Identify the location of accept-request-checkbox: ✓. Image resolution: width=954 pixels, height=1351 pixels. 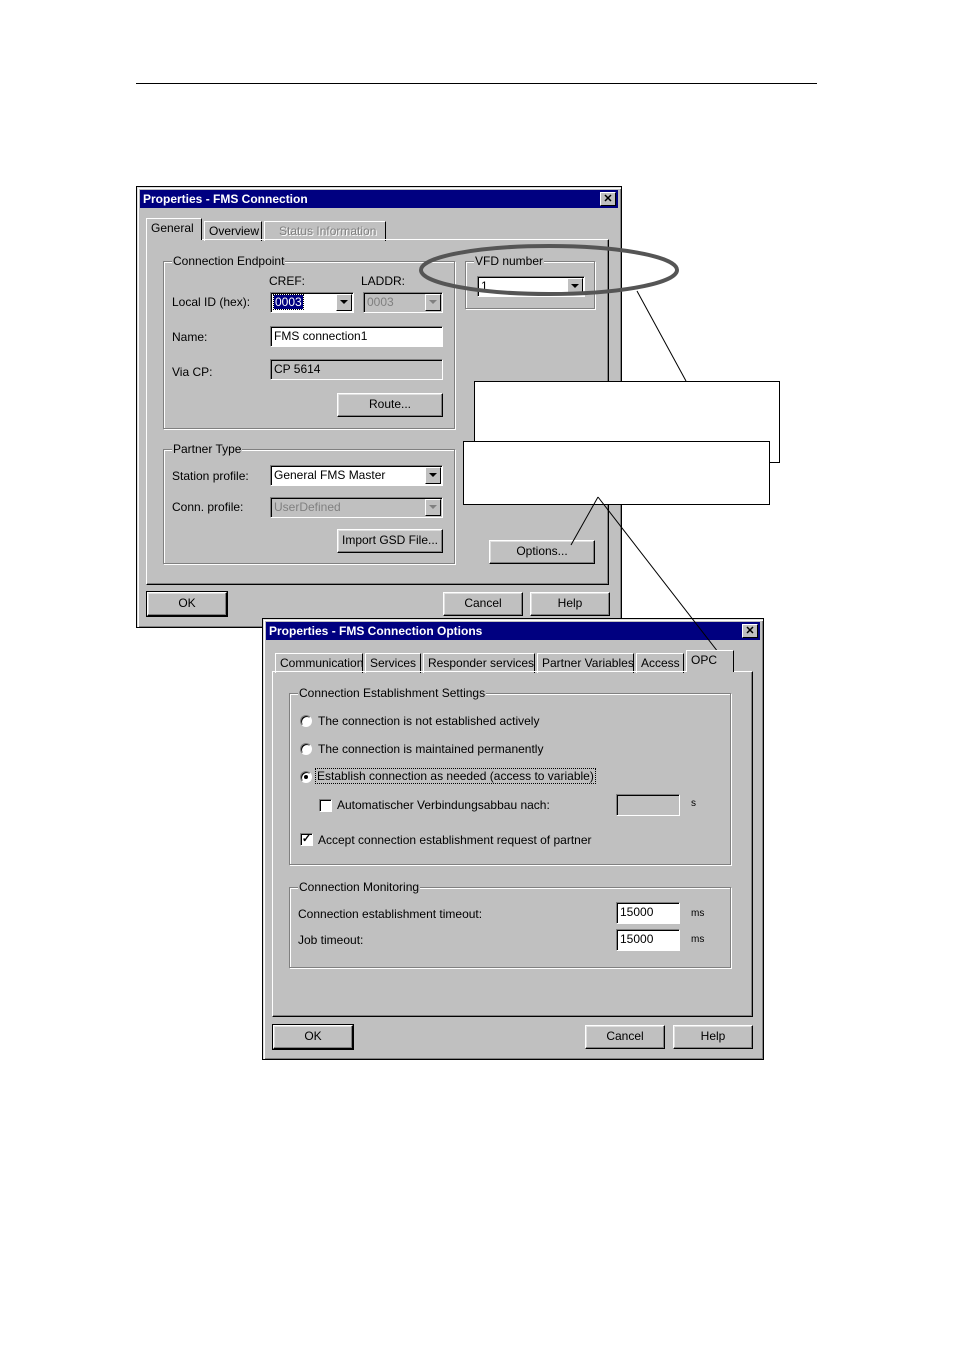
(306, 839).